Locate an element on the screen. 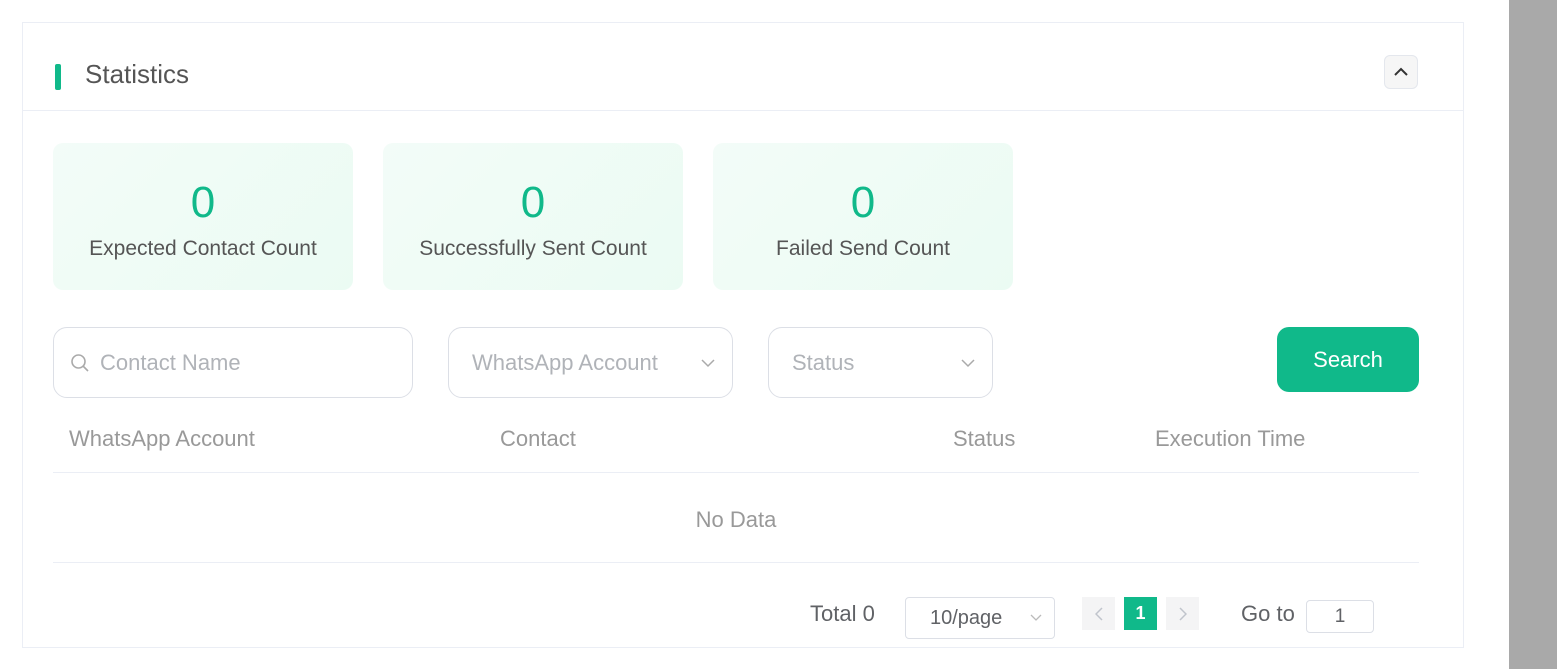 This screenshot has height=669, width=1557. column-header-account: WhatsApp Account is located at coordinates (162, 439).